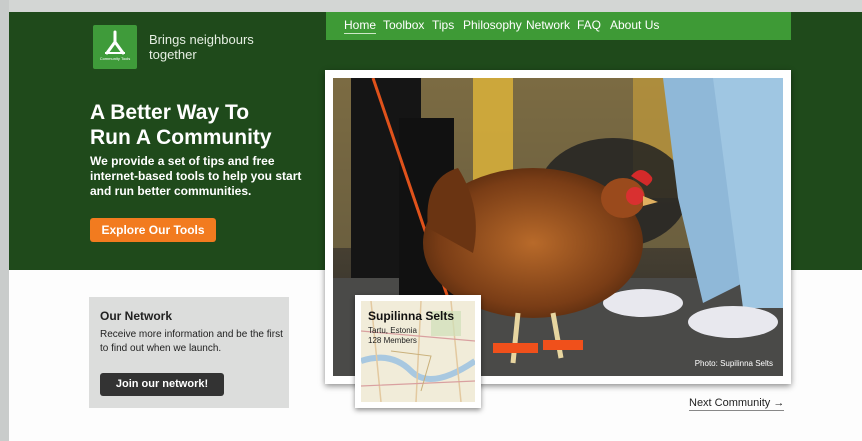 The height and width of the screenshot is (441, 862). What do you see at coordinates (435, 6) in the screenshot?
I see `top-strip` at bounding box center [435, 6].